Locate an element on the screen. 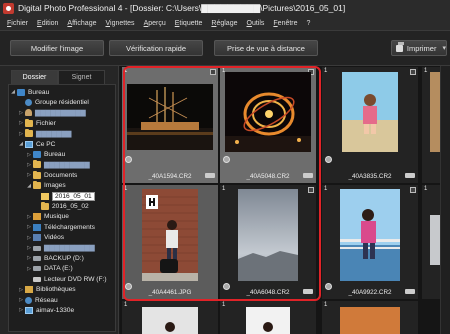 The image size is (450, 334). tree-item-homegroup: Groupe résidentiel is located at coordinates (62, 102).